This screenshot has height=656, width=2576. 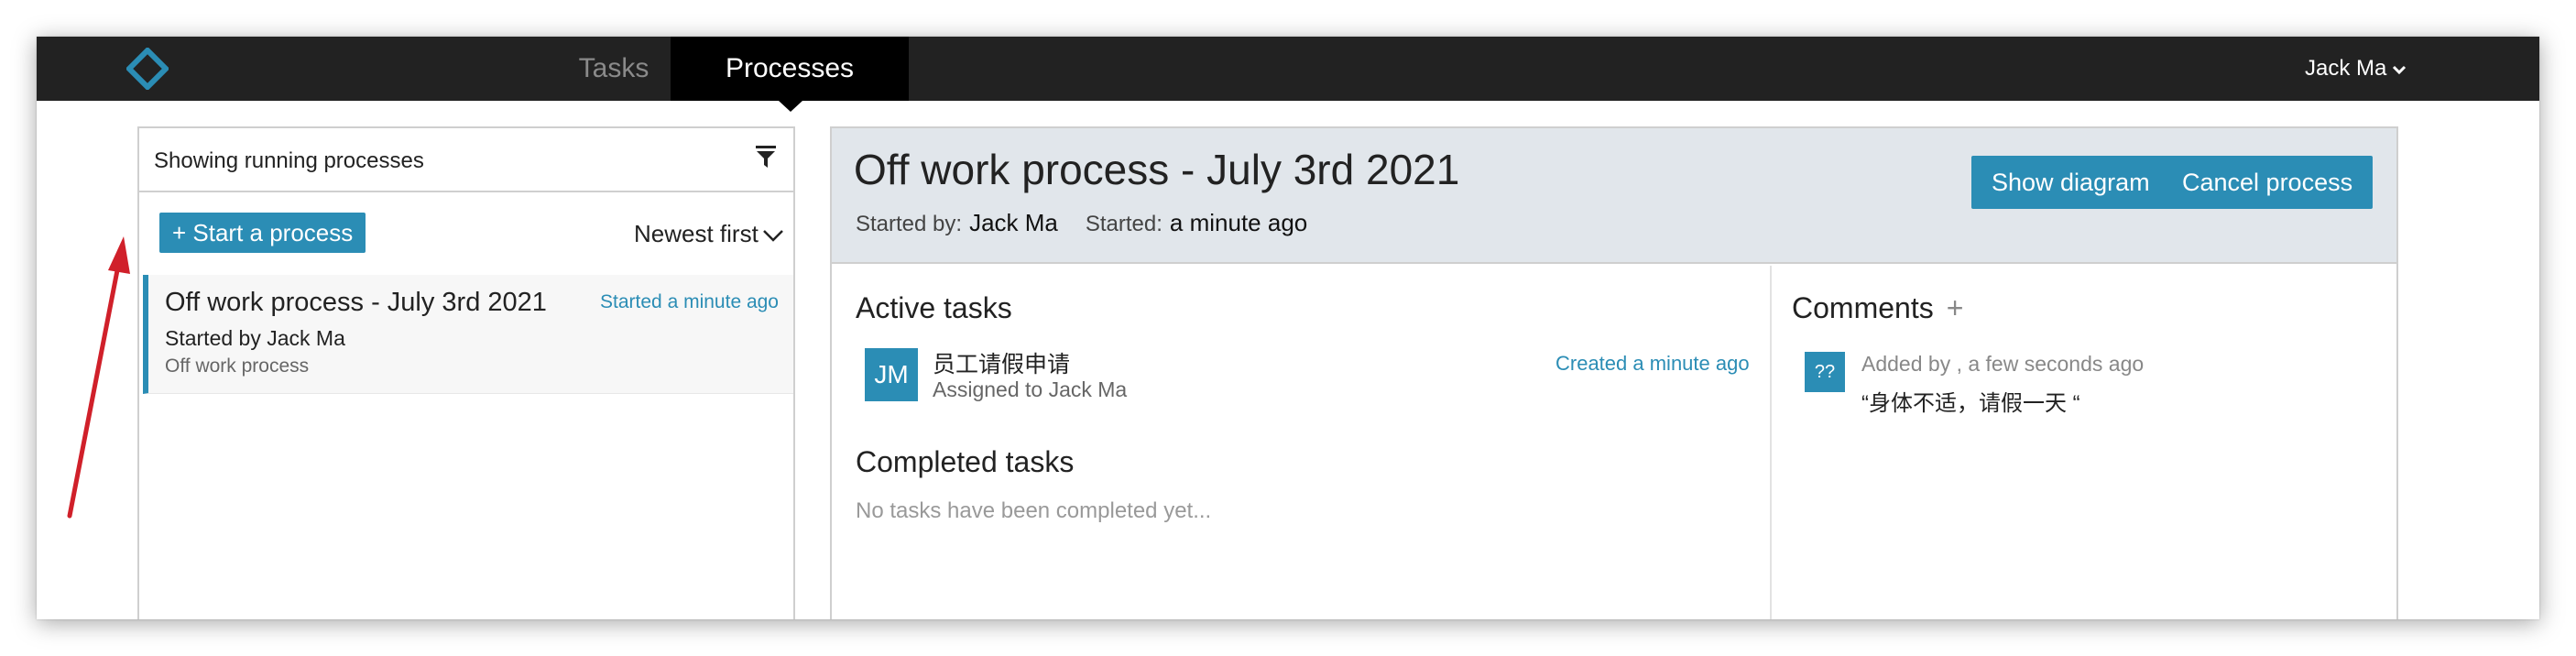 What do you see at coordinates (1013, 223) in the screenshot?
I see `started-by-value: Jack Ma` at bounding box center [1013, 223].